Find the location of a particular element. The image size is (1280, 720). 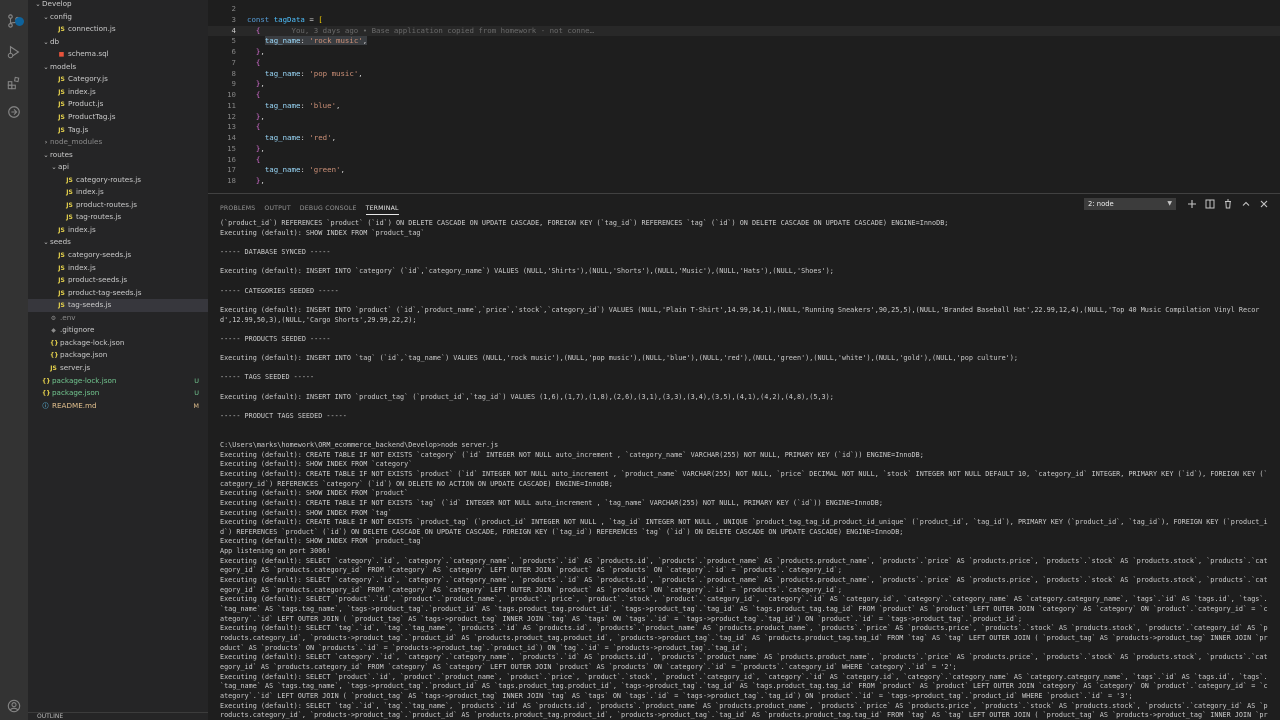

code-line: 6 }, is located at coordinates (744, 52).